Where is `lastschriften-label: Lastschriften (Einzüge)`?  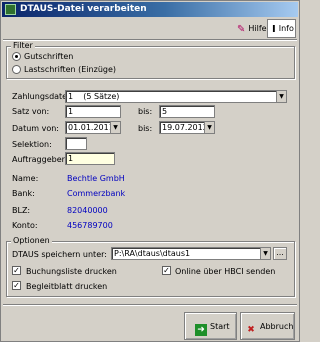
lastschriften-label: Lastschriften (Einzüge) is located at coordinates (70, 69).